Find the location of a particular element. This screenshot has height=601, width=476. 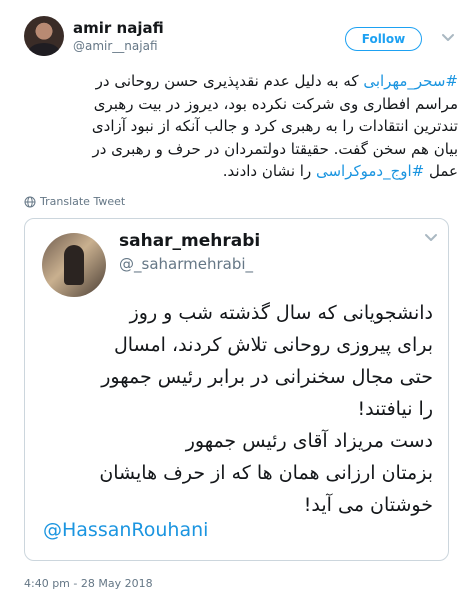

quoted-line: دانشجویانی که سال گذشته شب و روز is located at coordinates (281, 313).